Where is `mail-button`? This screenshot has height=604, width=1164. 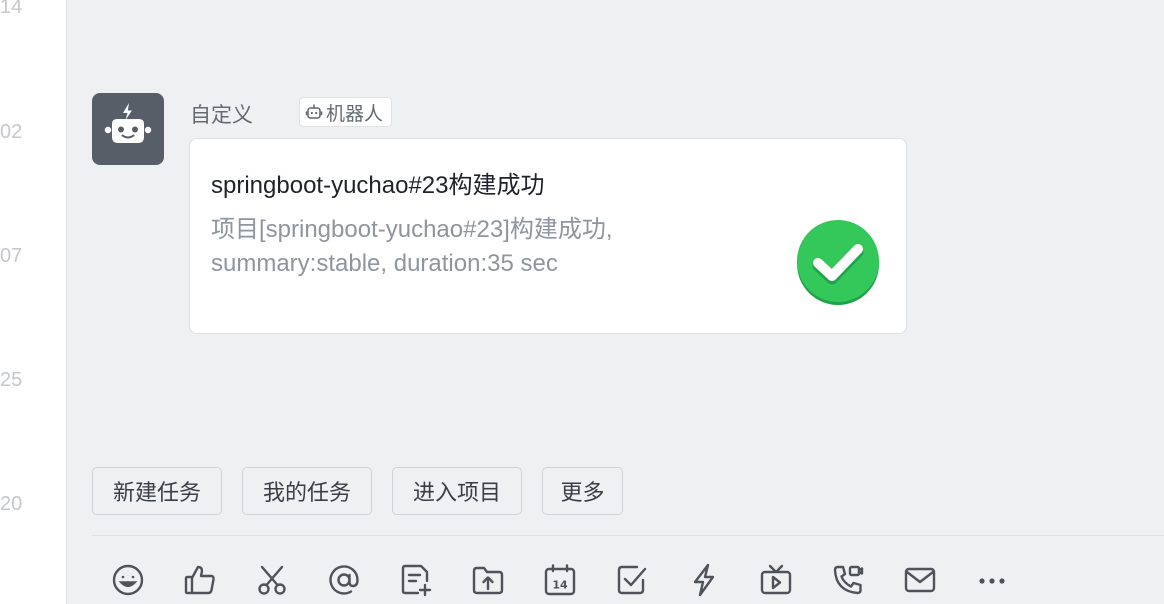 mail-button is located at coordinates (920, 580).